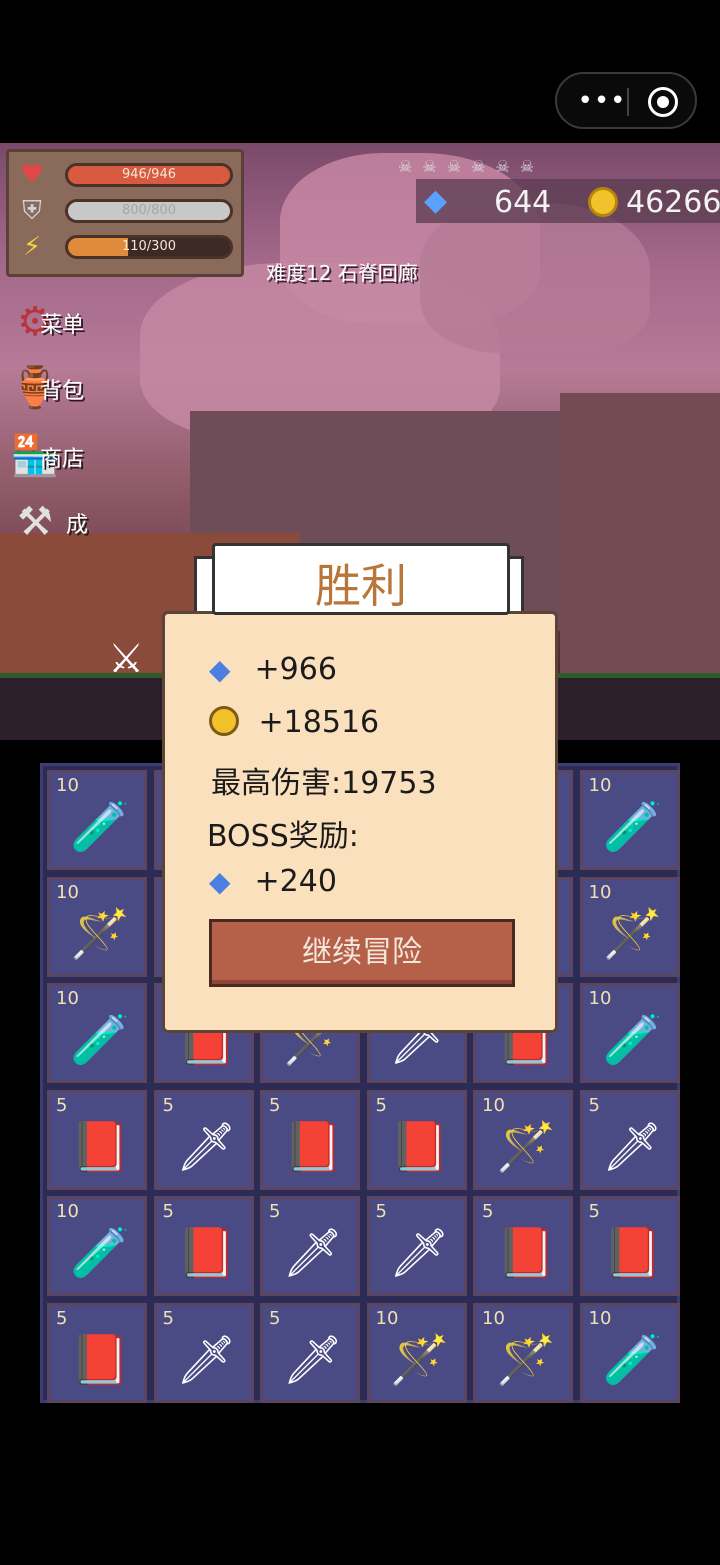 The height and width of the screenshot is (1565, 720). I want to click on shop-button: 🏪 商店, so click(61, 457).